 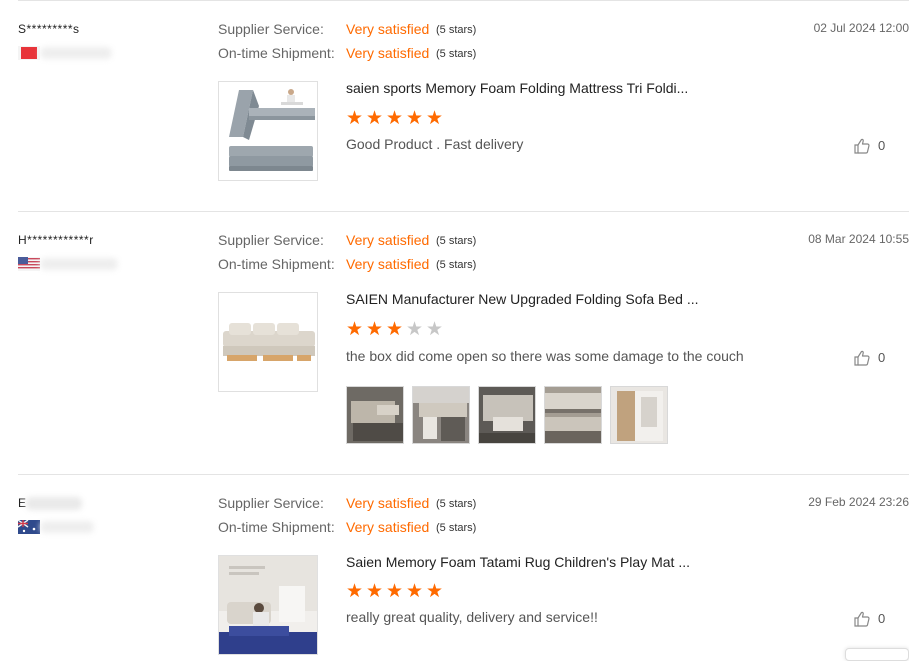 What do you see at coordinates (49, 29) in the screenshot?
I see `reviewer-name: S*********s` at bounding box center [49, 29].